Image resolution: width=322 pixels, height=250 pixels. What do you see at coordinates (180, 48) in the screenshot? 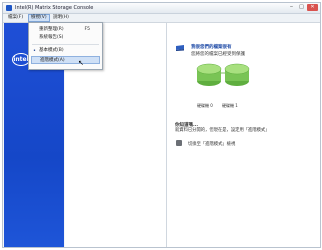
I see `drive-icon` at bounding box center [180, 48].